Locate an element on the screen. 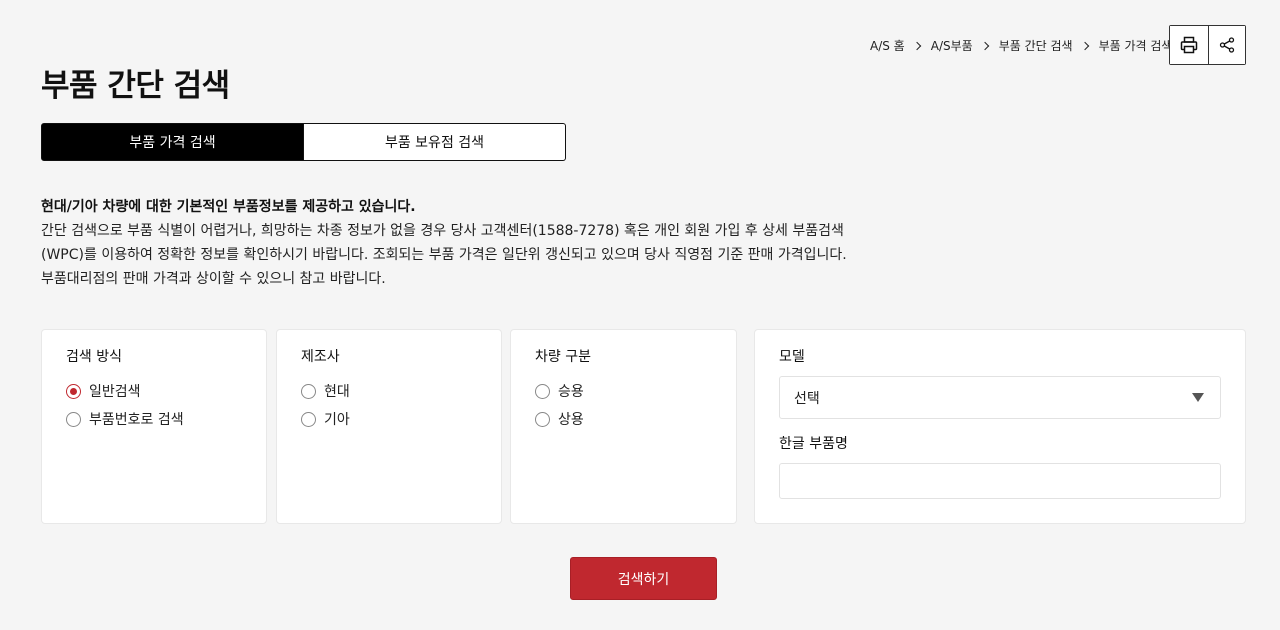  radio-option-commercial: 상용 is located at coordinates (559, 419).